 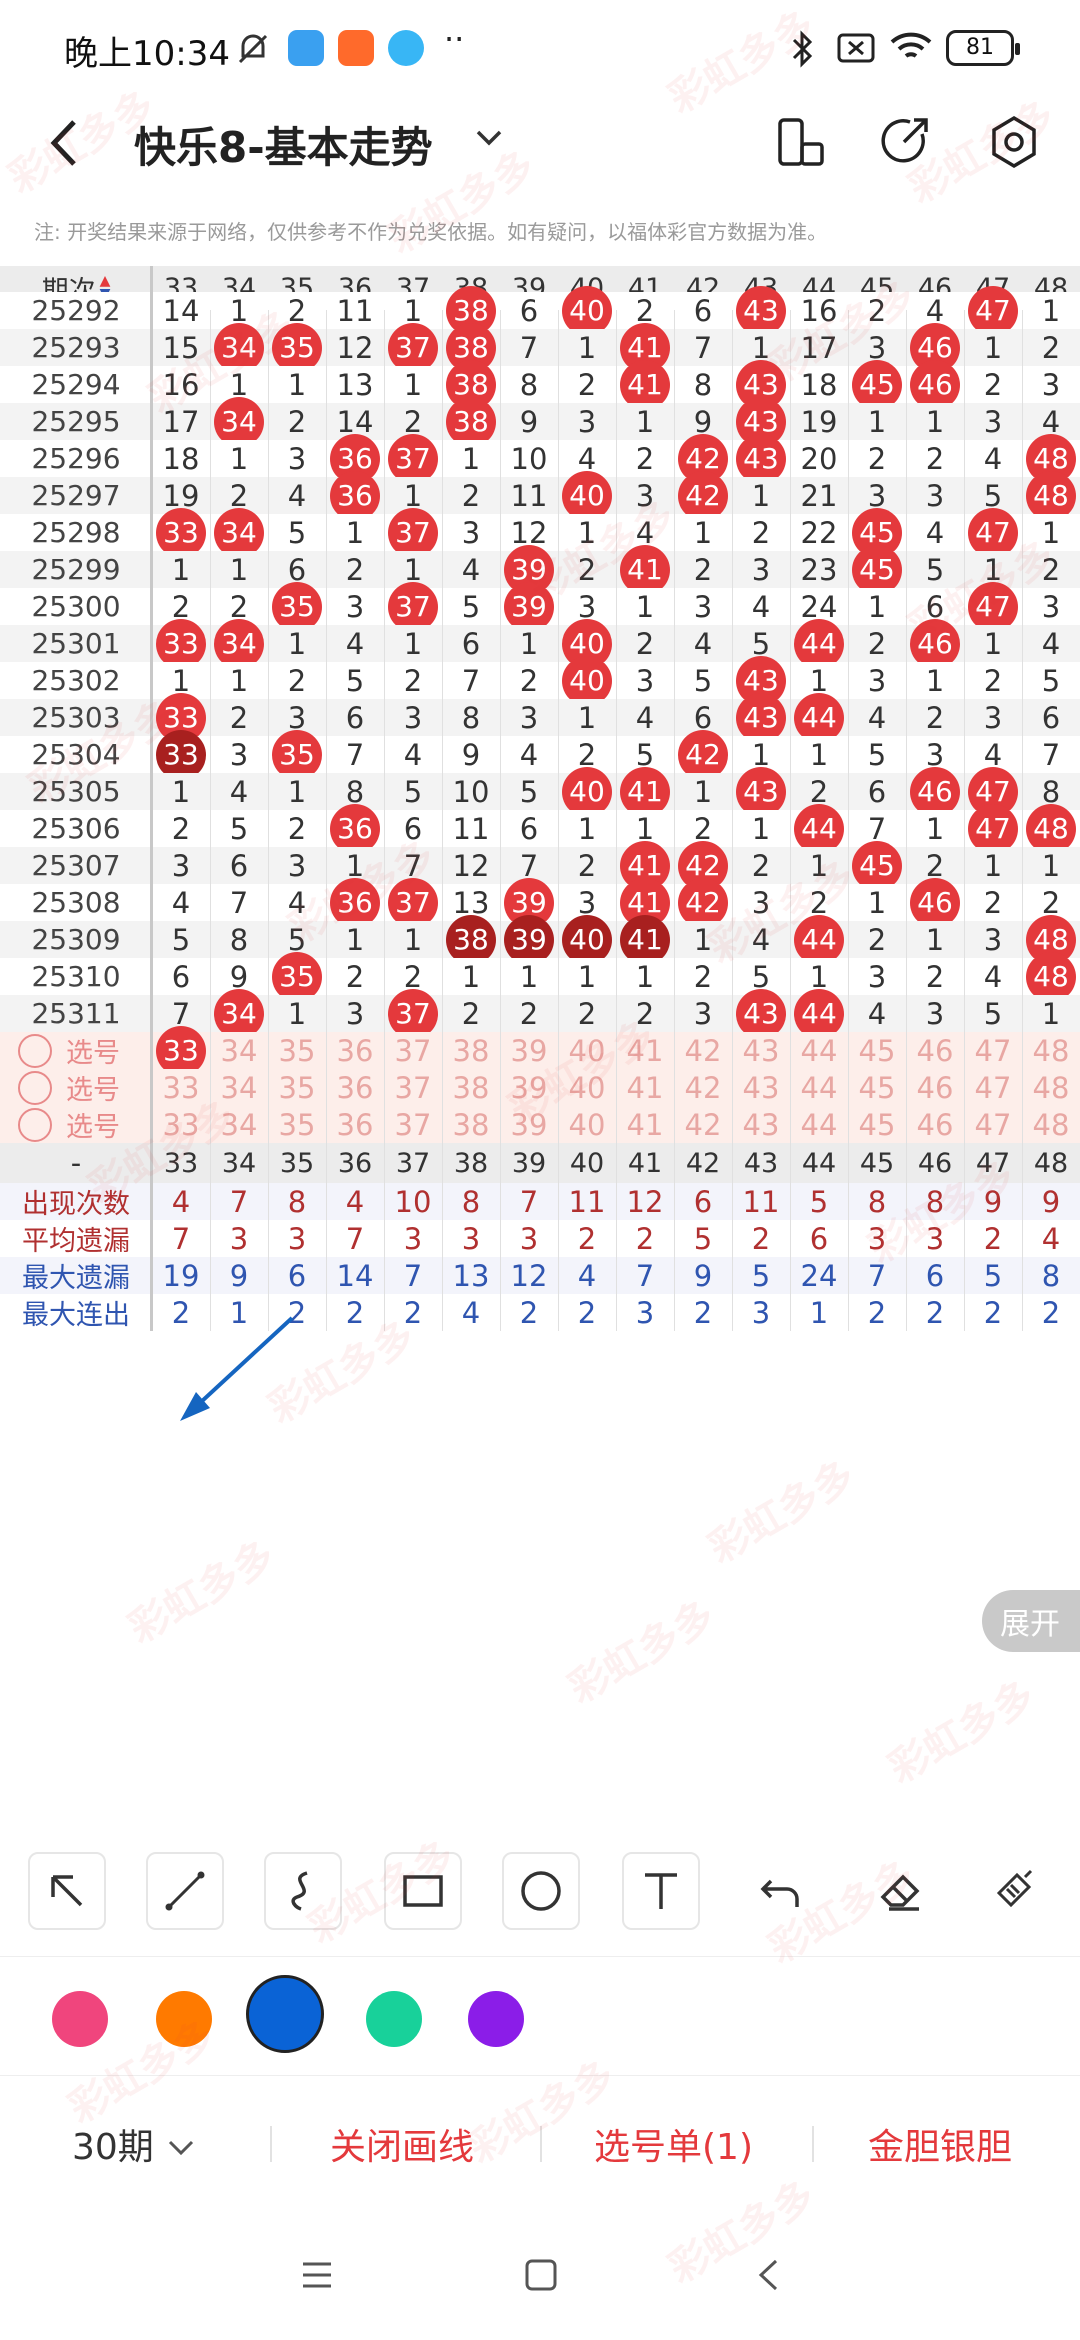 What do you see at coordinates (673, 2144) in the screenshot?
I see `pick-list-button: 选号单(1)` at bounding box center [673, 2144].